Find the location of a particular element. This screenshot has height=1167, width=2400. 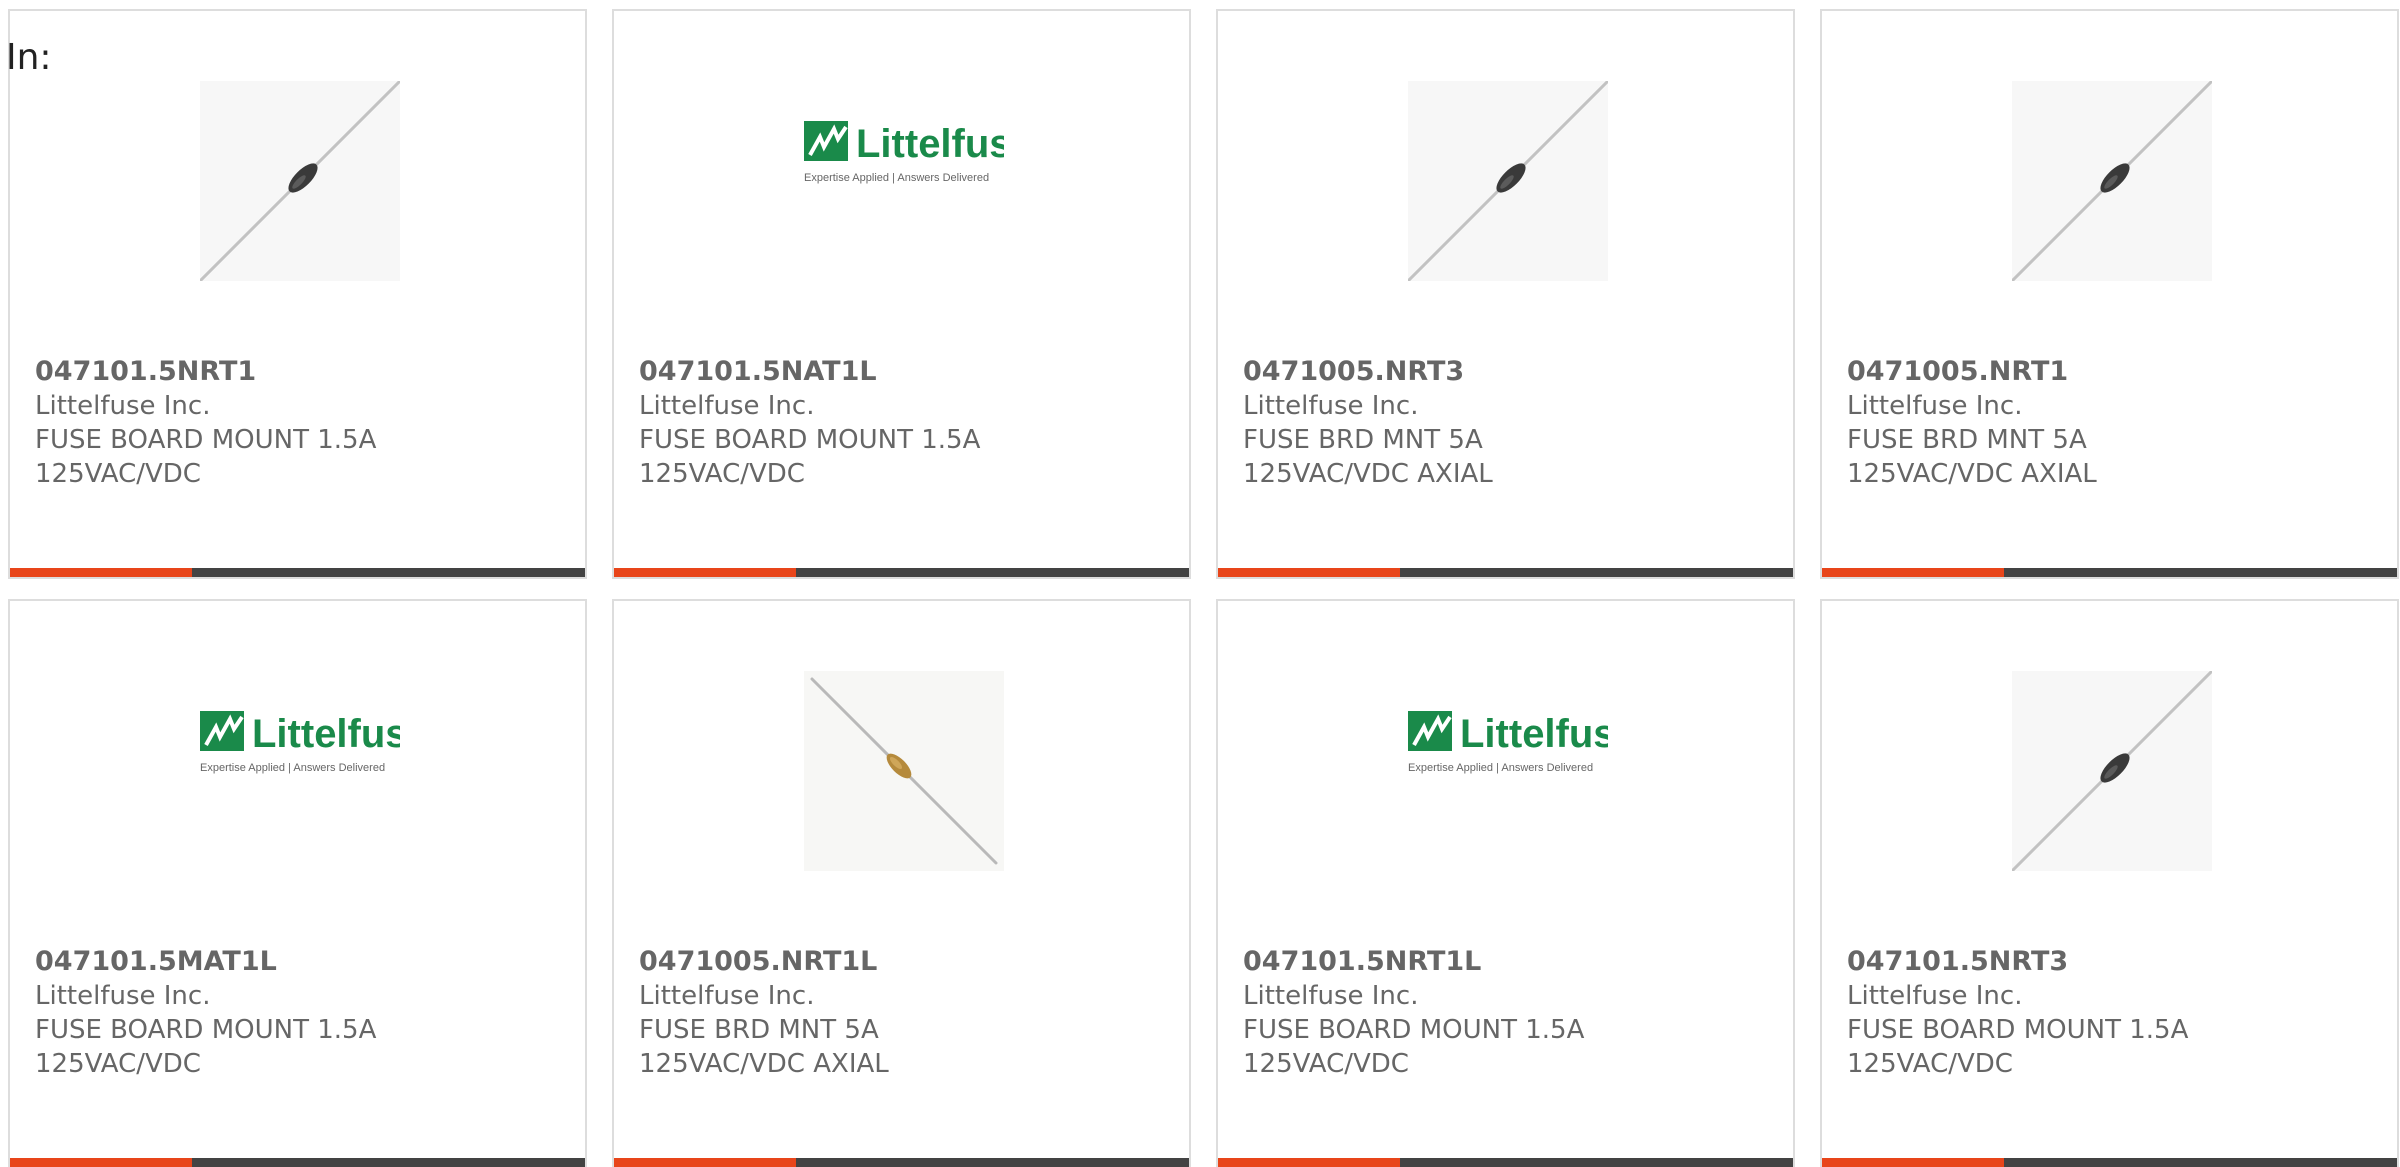

part-number: 047101.5NRT3 is located at coordinates (2112, 962).